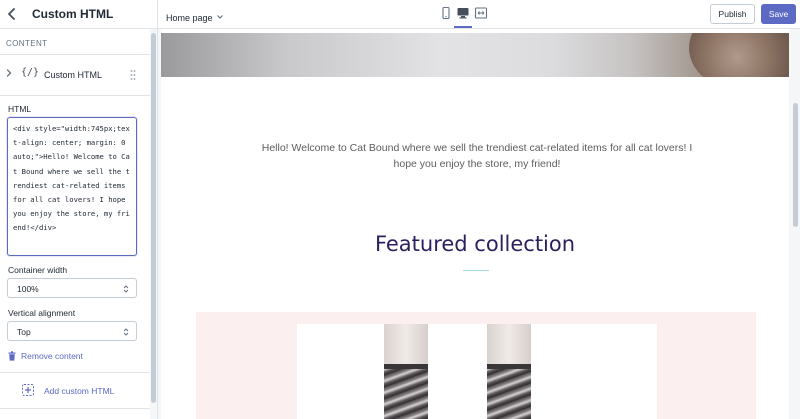 The image size is (800, 419). What do you see at coordinates (509, 371) in the screenshot?
I see `product-image-leg-right` at bounding box center [509, 371].